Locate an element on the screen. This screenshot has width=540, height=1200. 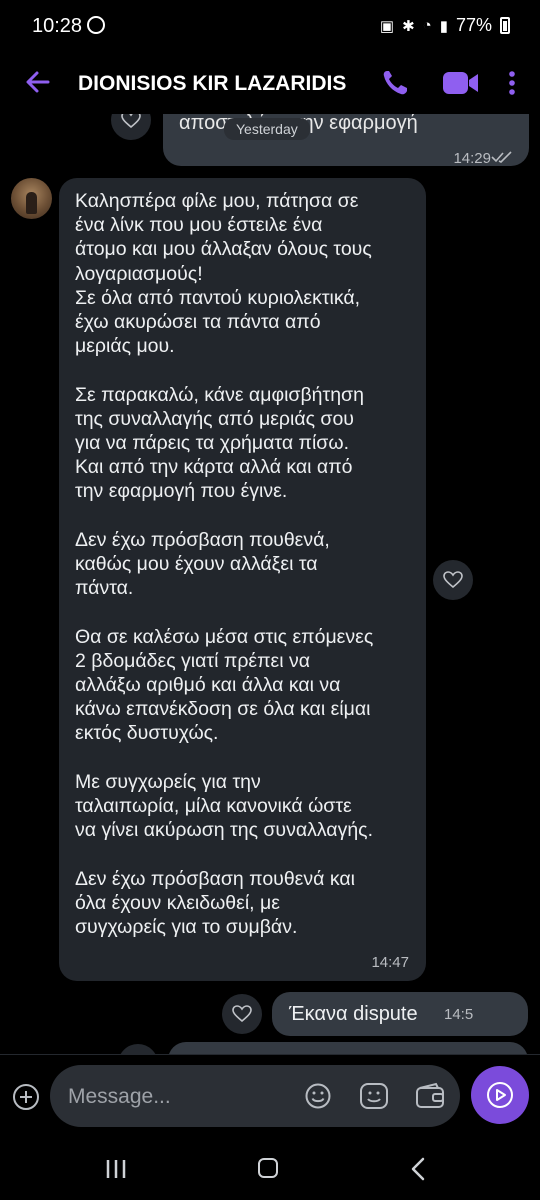
send-icon is located at coordinates (500, 1095).